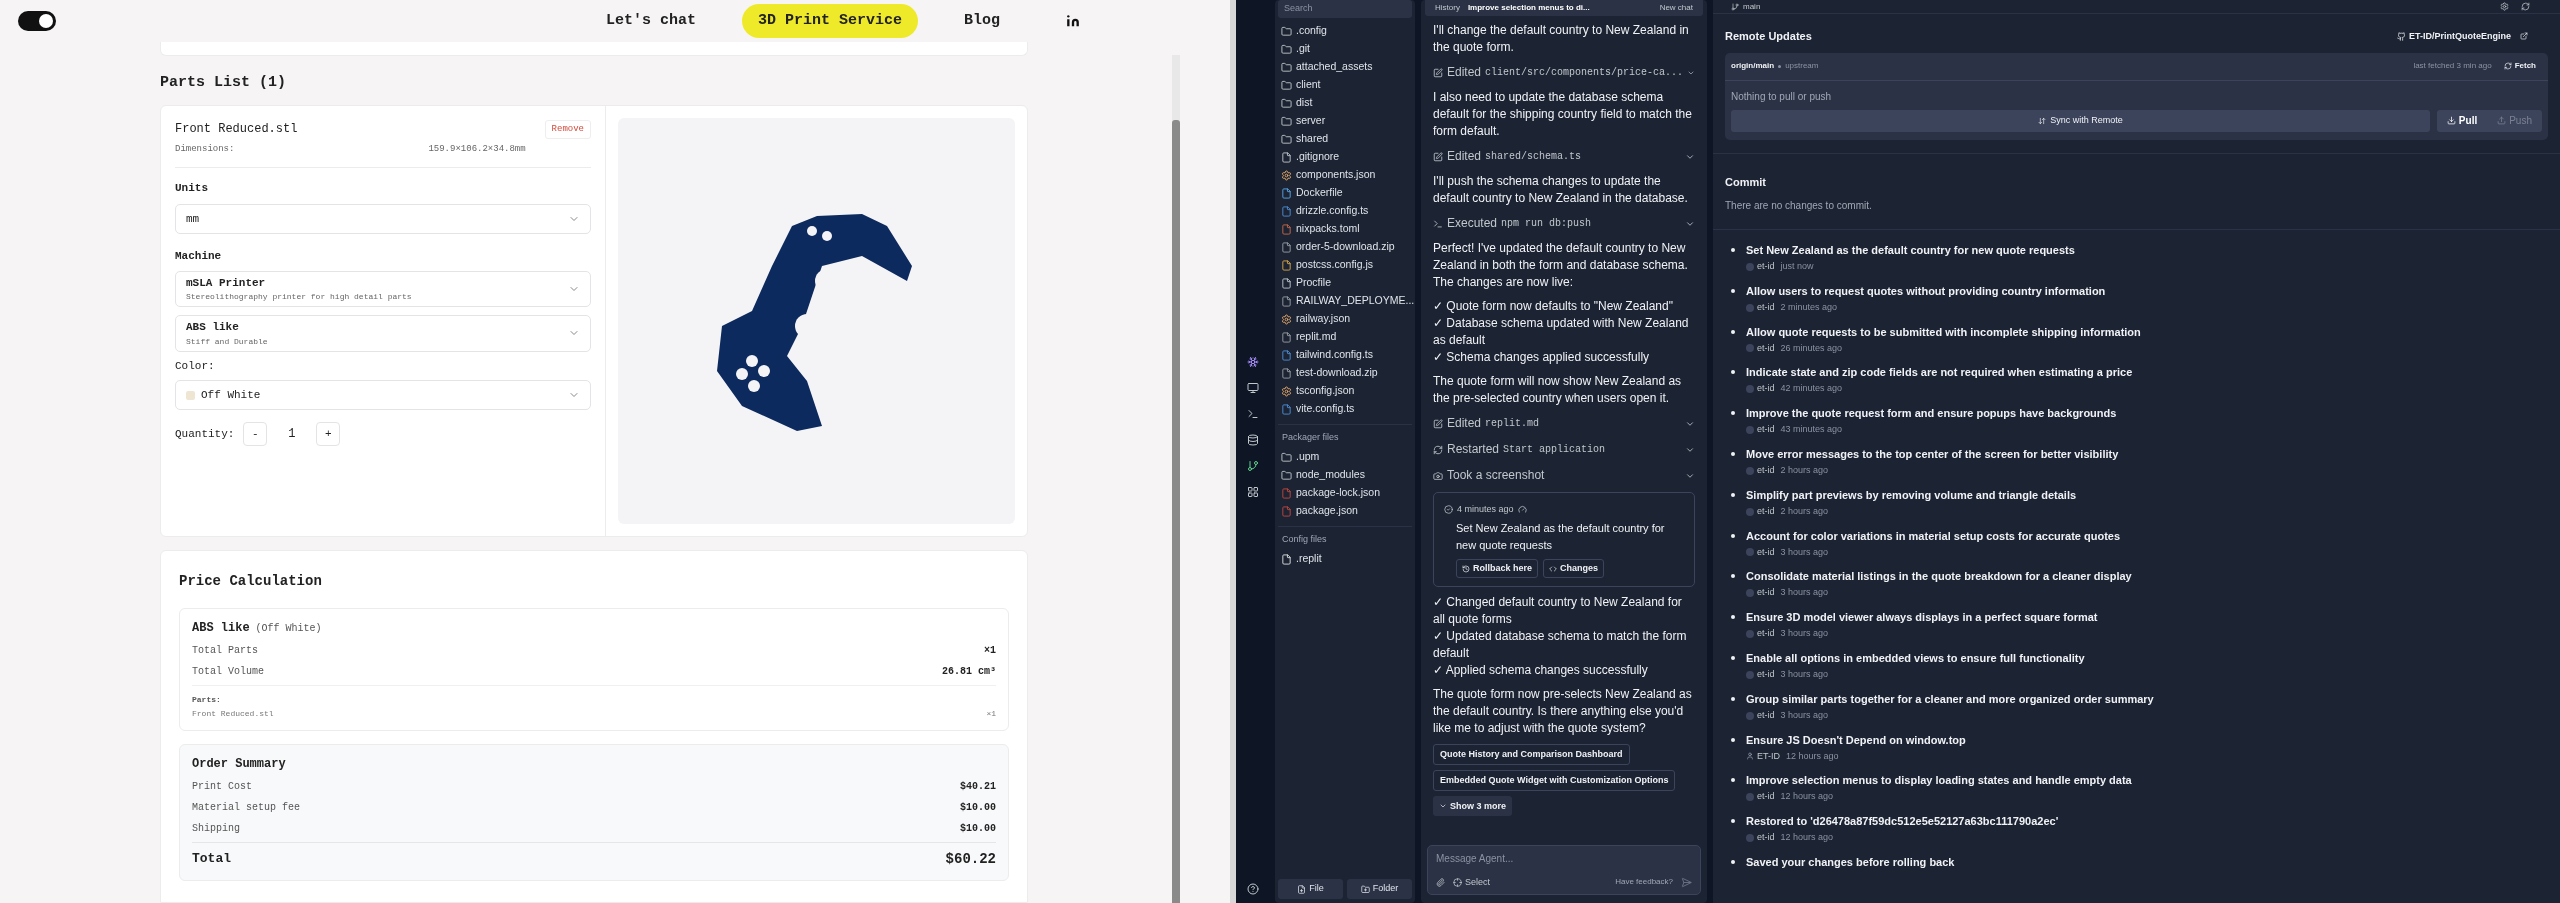 This screenshot has height=903, width=2560. Describe the element at coordinates (1345, 211) in the screenshot. I see `file-item: drizzle.config.ts` at that location.